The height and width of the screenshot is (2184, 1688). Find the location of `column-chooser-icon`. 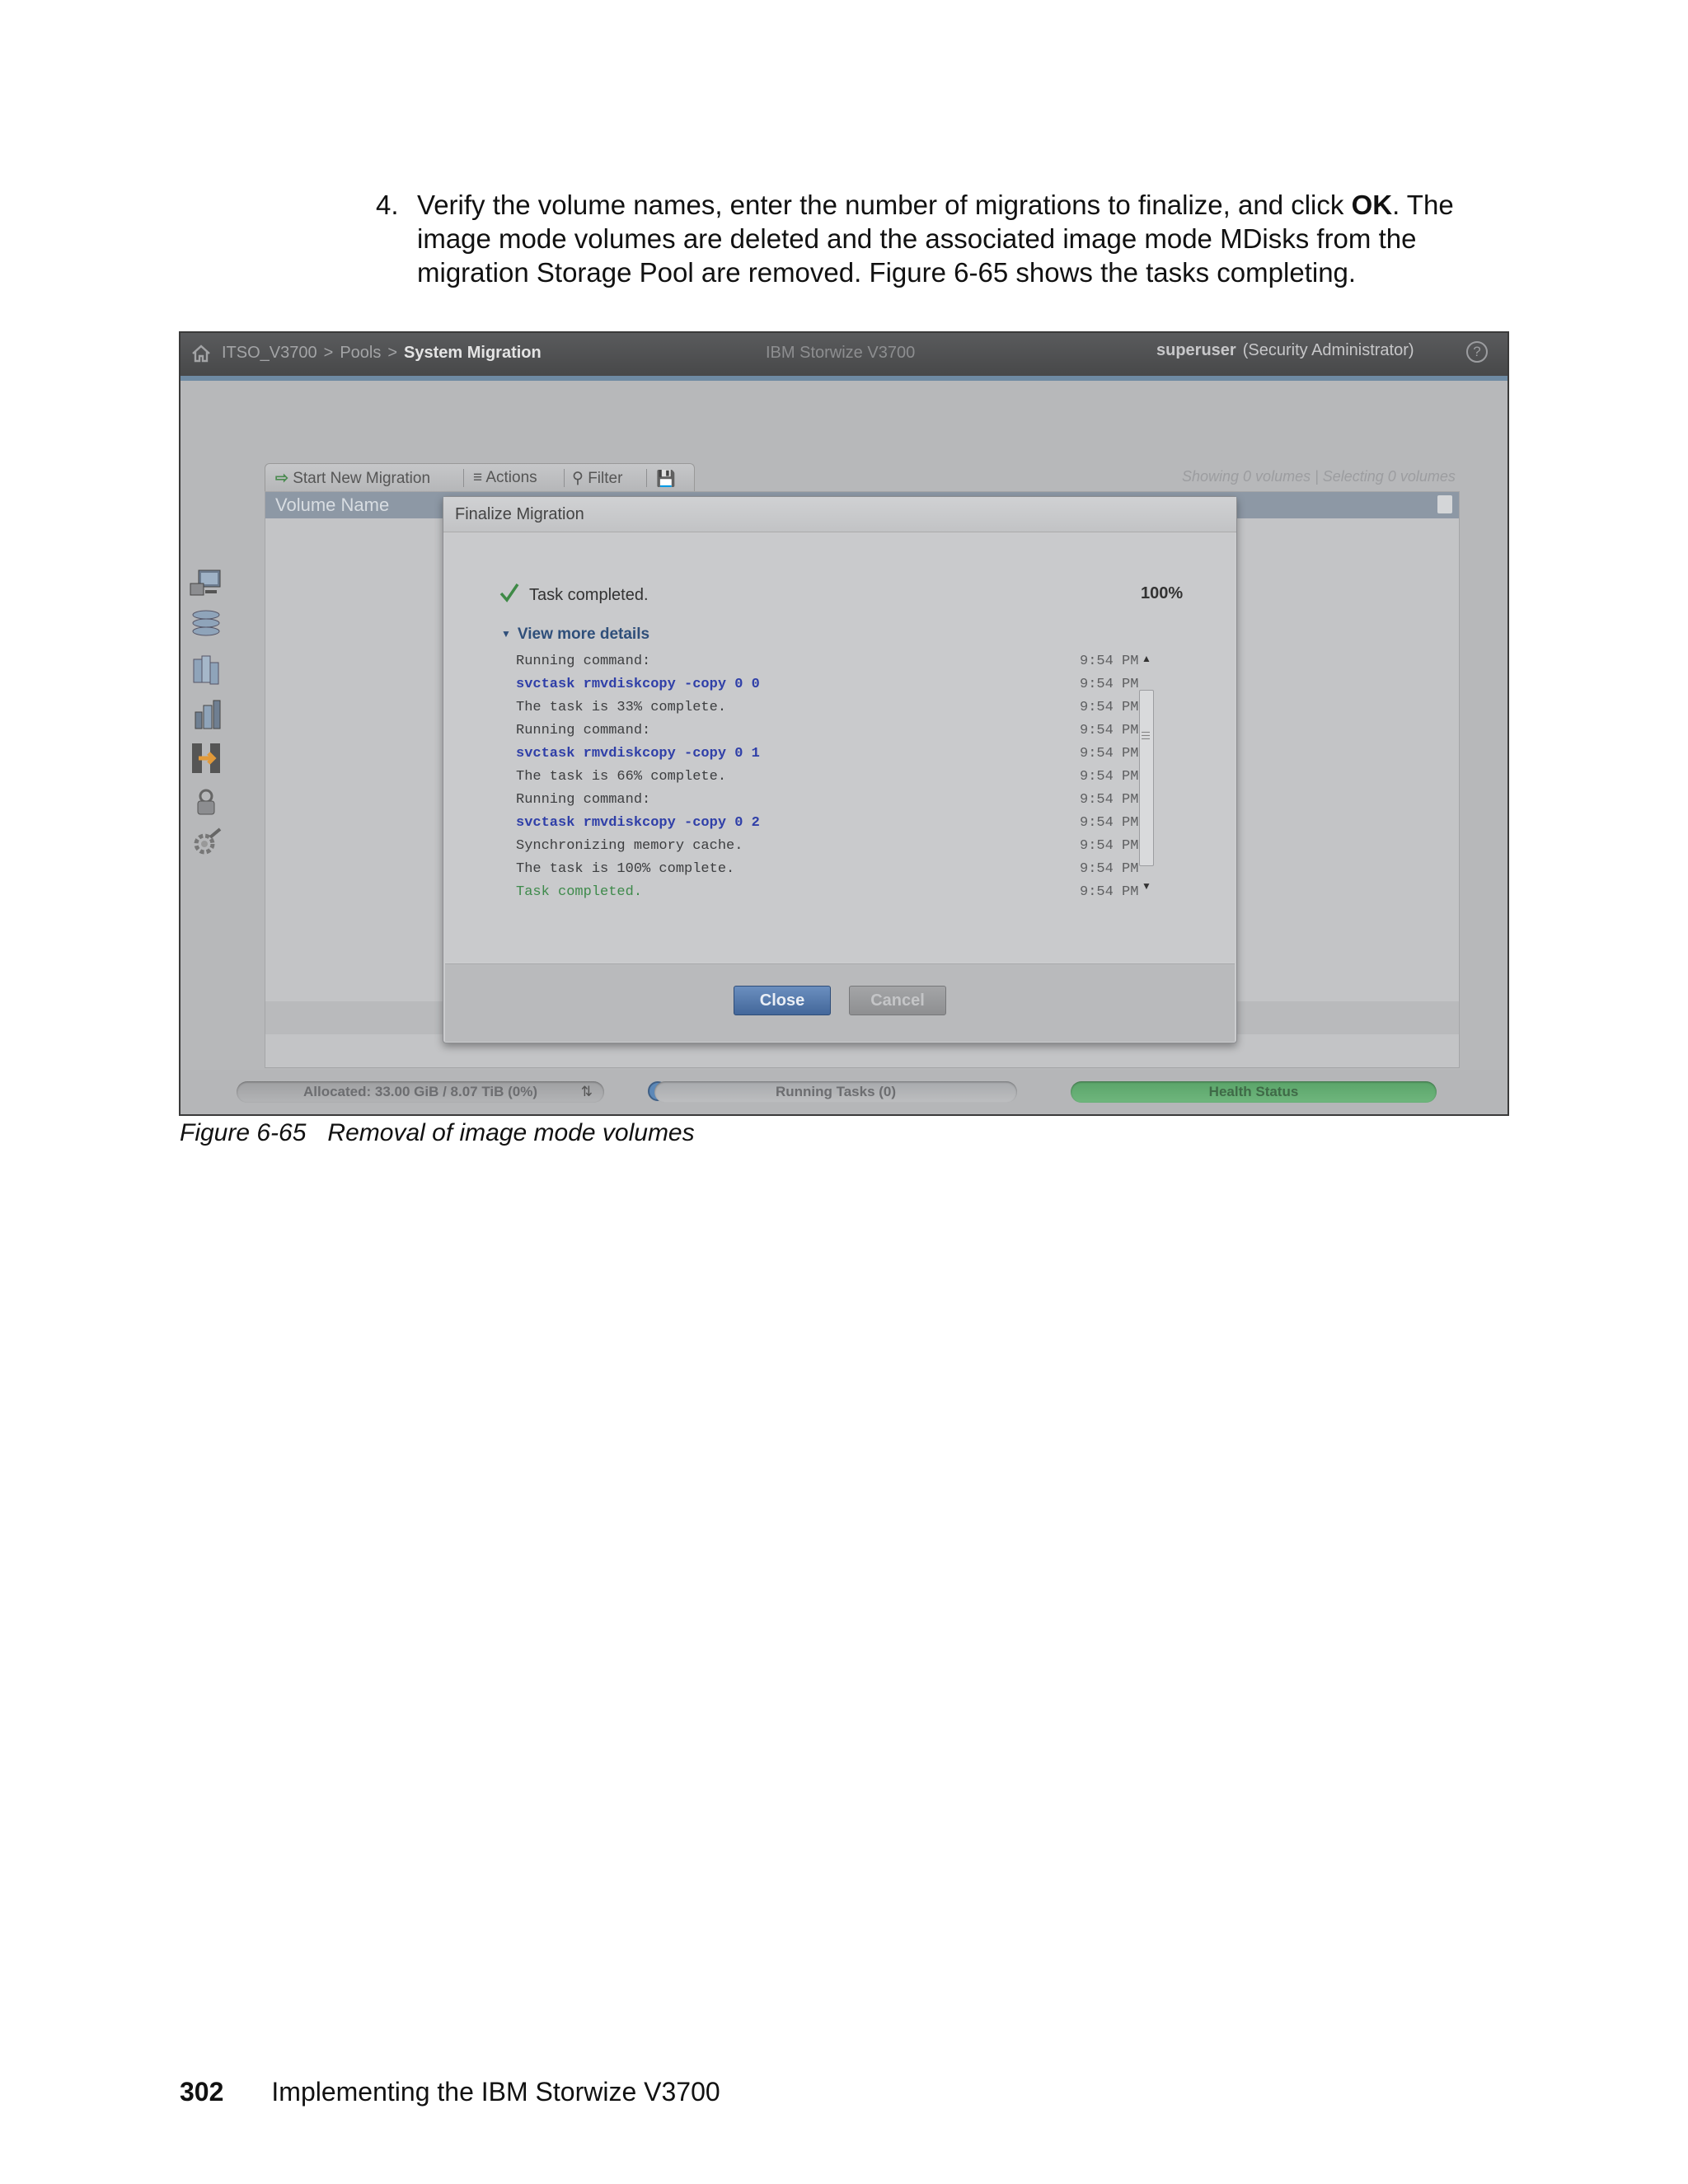

column-chooser-icon is located at coordinates (1444, 504).